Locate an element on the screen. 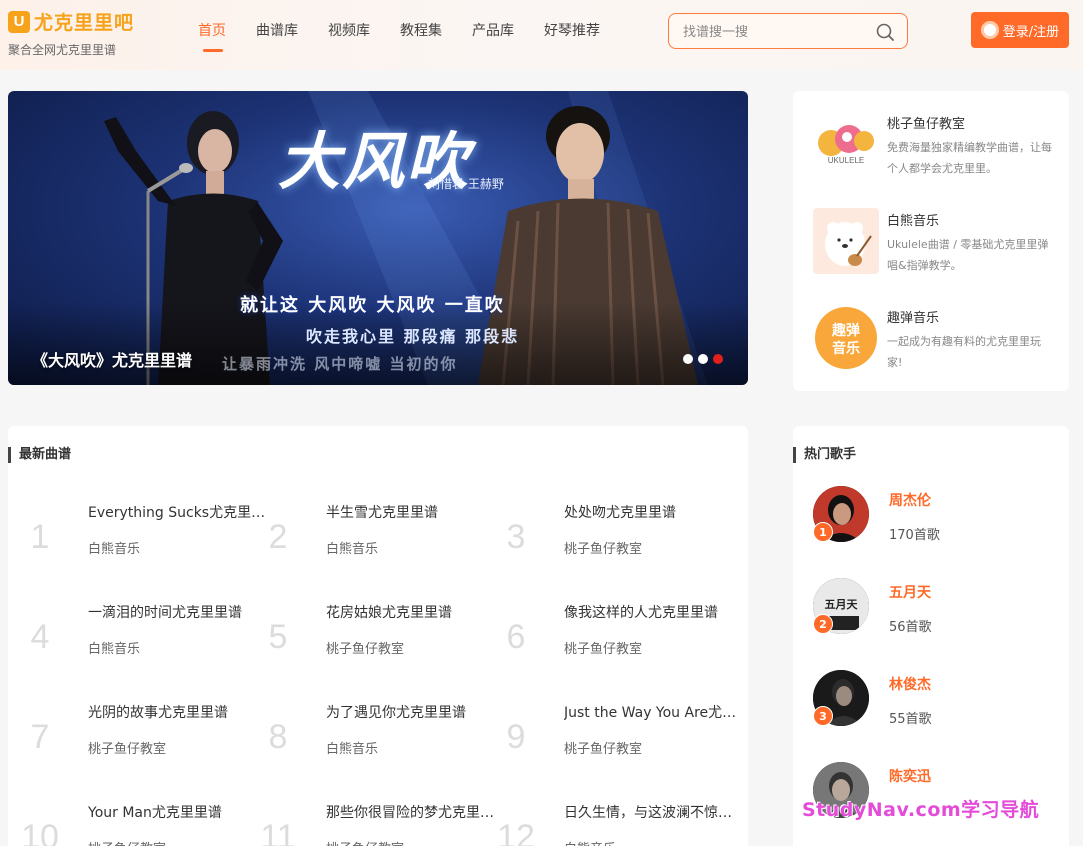 The width and height of the screenshot is (1083, 846). score-title: 日久生情，与这波澜不惊尤克里里谱 is located at coordinates (654, 812).